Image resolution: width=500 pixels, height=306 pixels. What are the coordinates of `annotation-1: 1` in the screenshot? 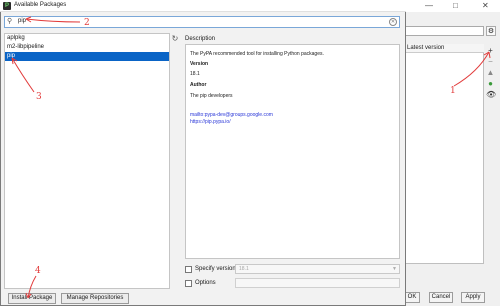 It's located at (453, 91).